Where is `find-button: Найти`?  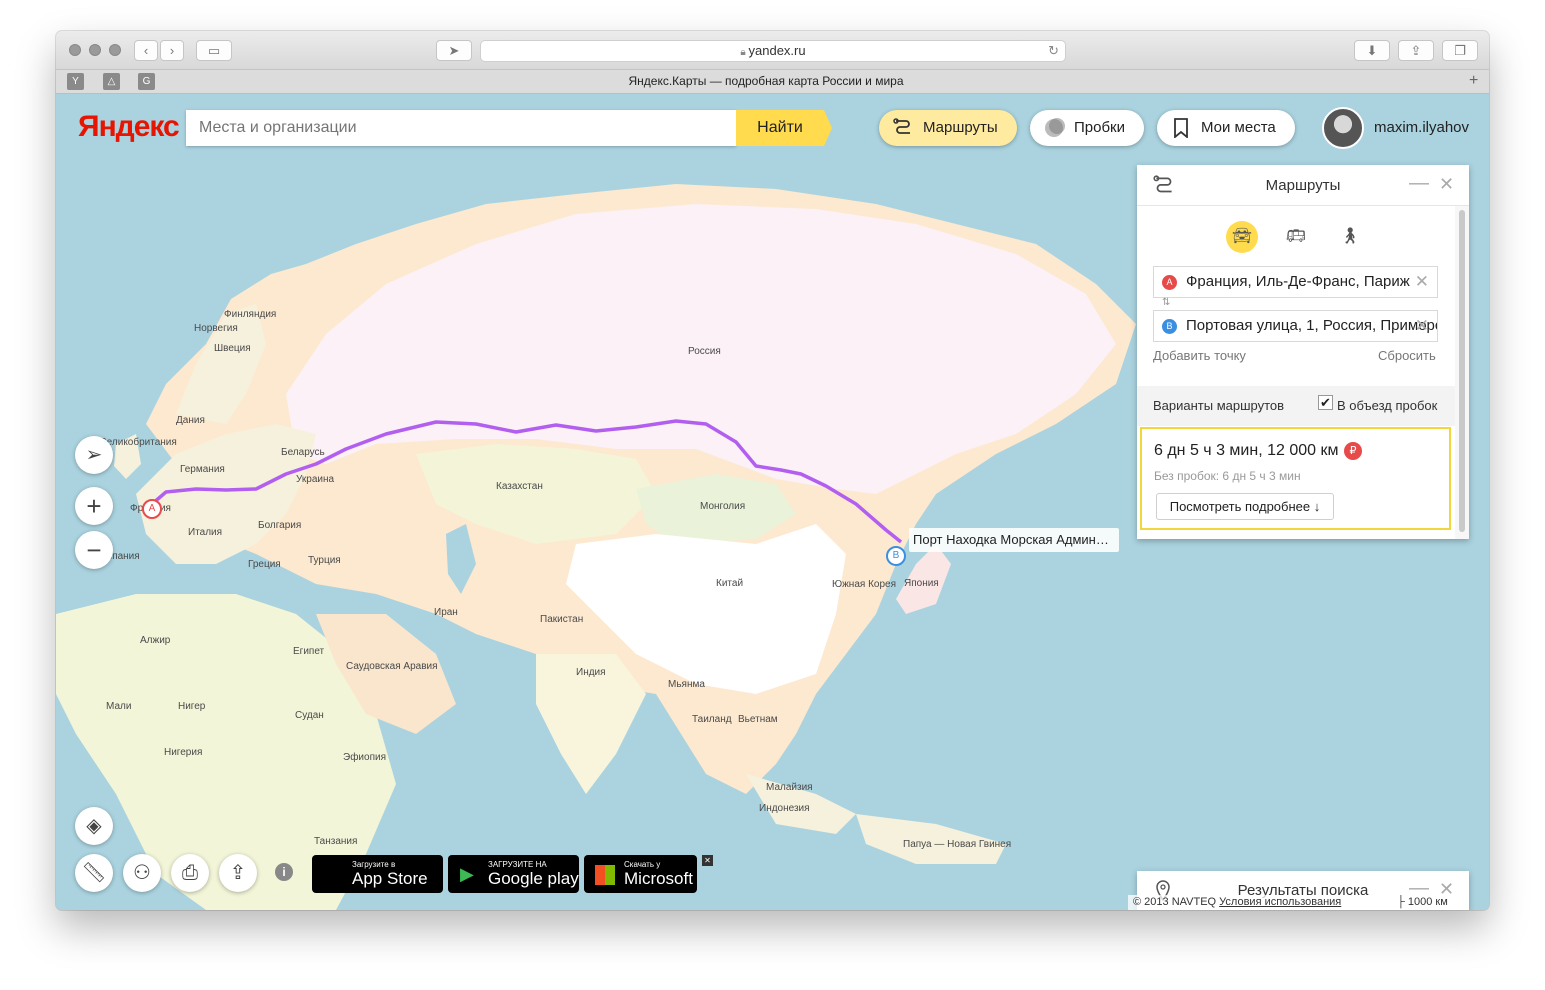
find-button: Найти is located at coordinates (784, 128).